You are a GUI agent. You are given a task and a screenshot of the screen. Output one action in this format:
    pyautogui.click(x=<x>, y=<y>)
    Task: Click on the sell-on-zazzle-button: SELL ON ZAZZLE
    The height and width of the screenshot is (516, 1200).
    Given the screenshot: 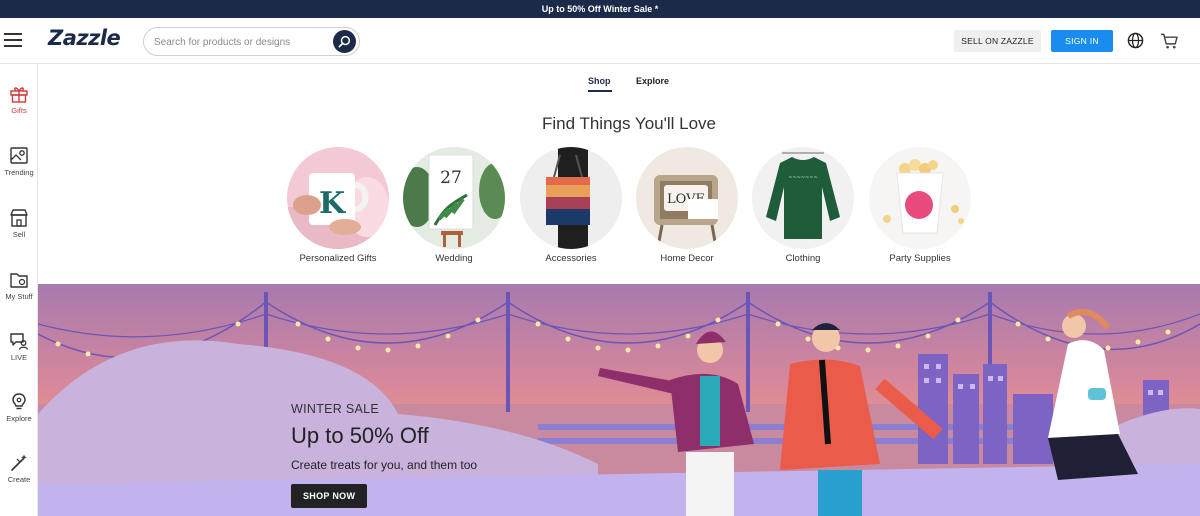 What is the action you would take?
    pyautogui.click(x=997, y=41)
    